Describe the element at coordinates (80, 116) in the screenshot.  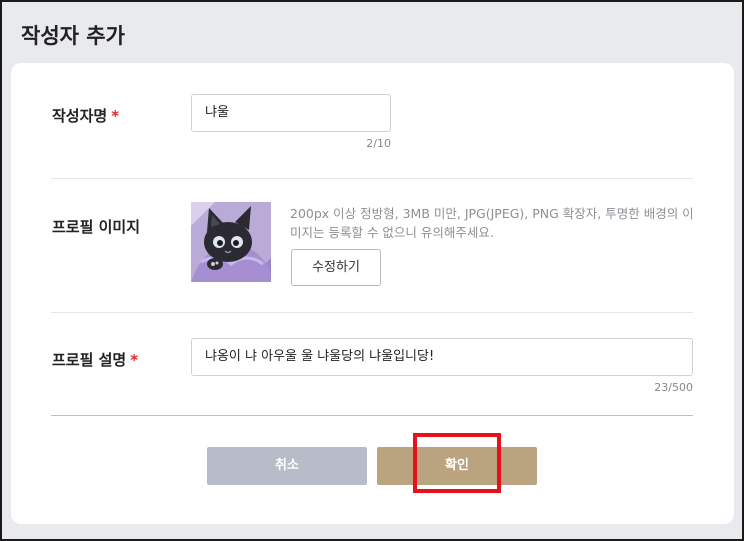
I see `author-name-label-text: 작성자명` at that location.